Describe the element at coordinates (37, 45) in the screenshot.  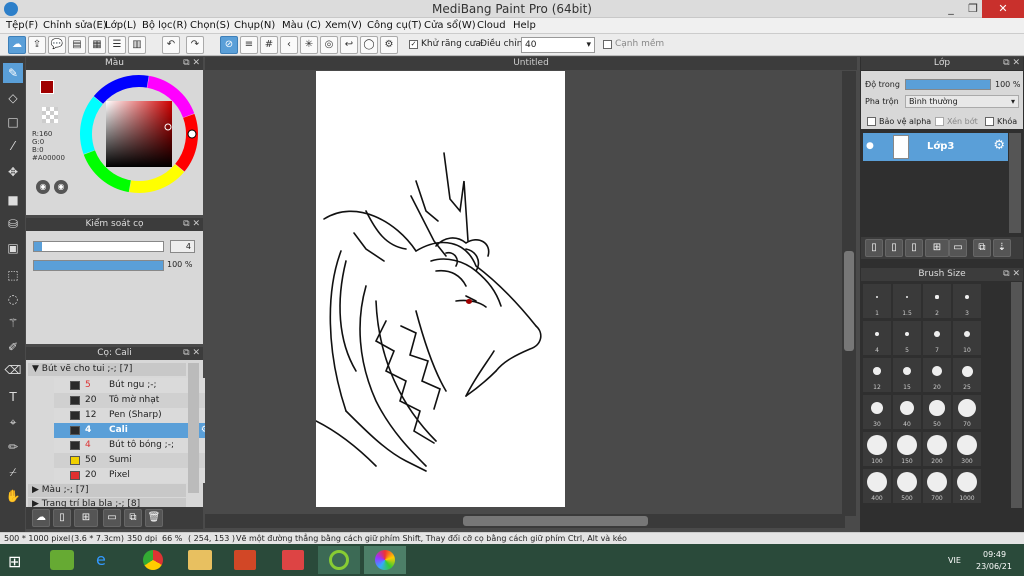
I see `share-icon: ⇪` at that location.